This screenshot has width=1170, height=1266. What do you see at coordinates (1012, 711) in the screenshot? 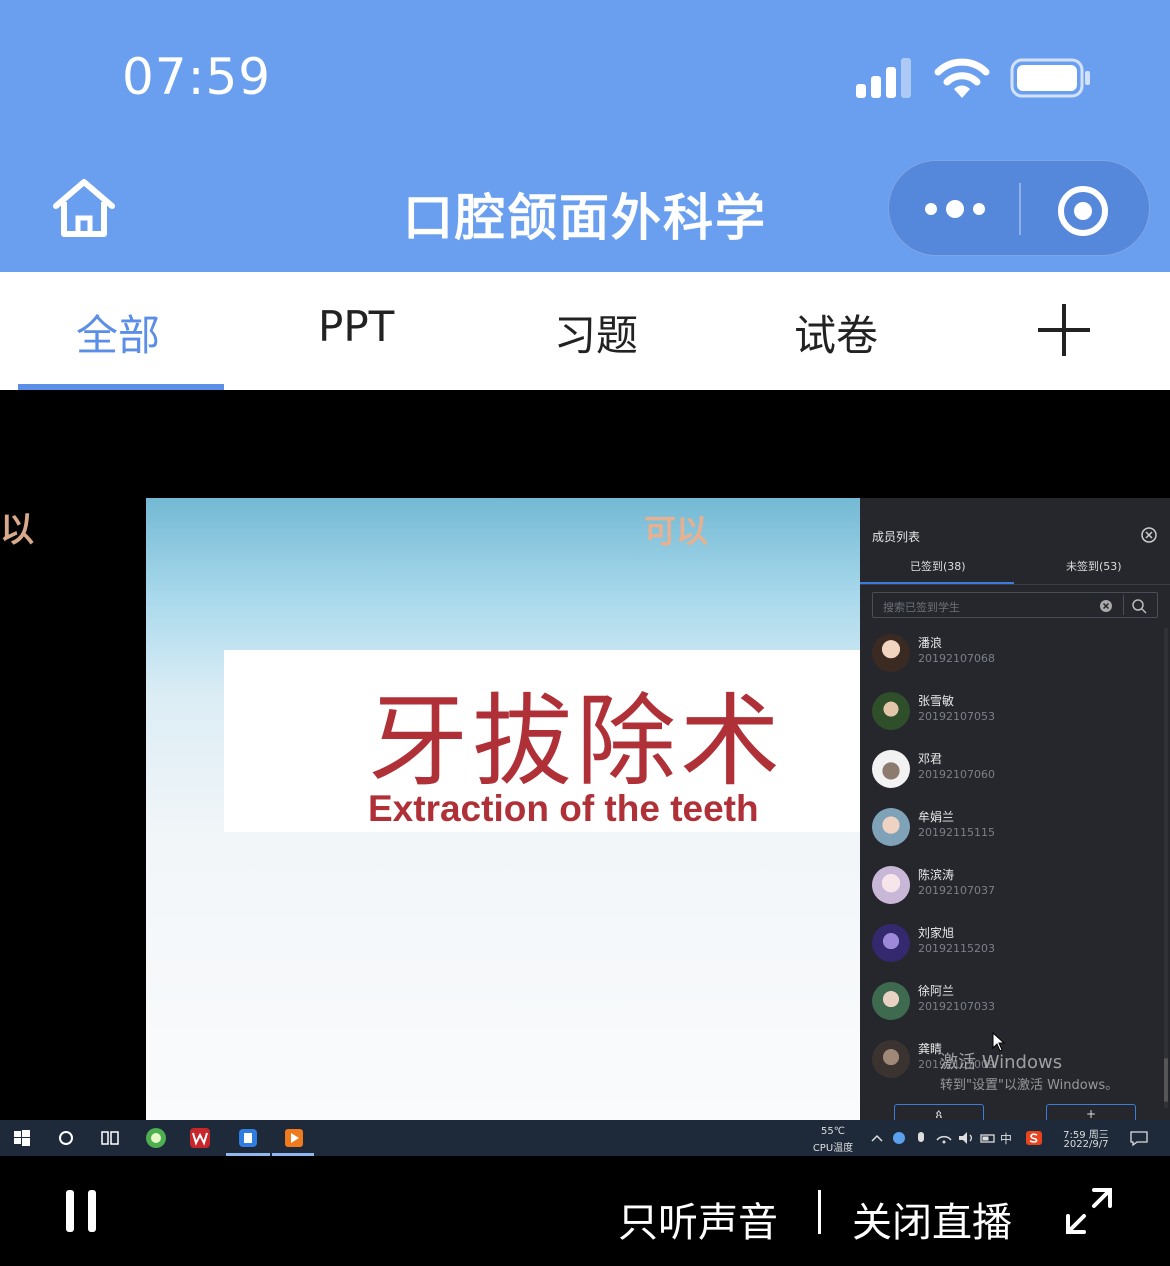
I see `member-item: 张雪敏 20192107053` at bounding box center [1012, 711].